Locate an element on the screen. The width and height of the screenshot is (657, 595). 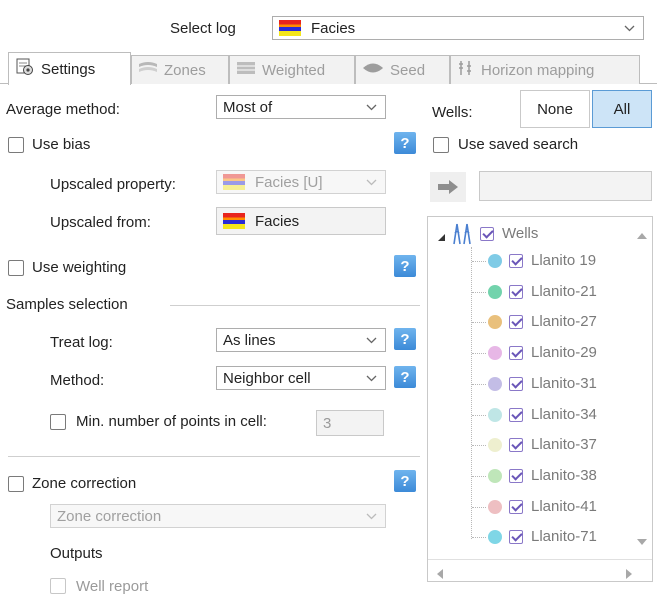
well-tree-item: Llanito-38 is located at coordinates (528, 476).